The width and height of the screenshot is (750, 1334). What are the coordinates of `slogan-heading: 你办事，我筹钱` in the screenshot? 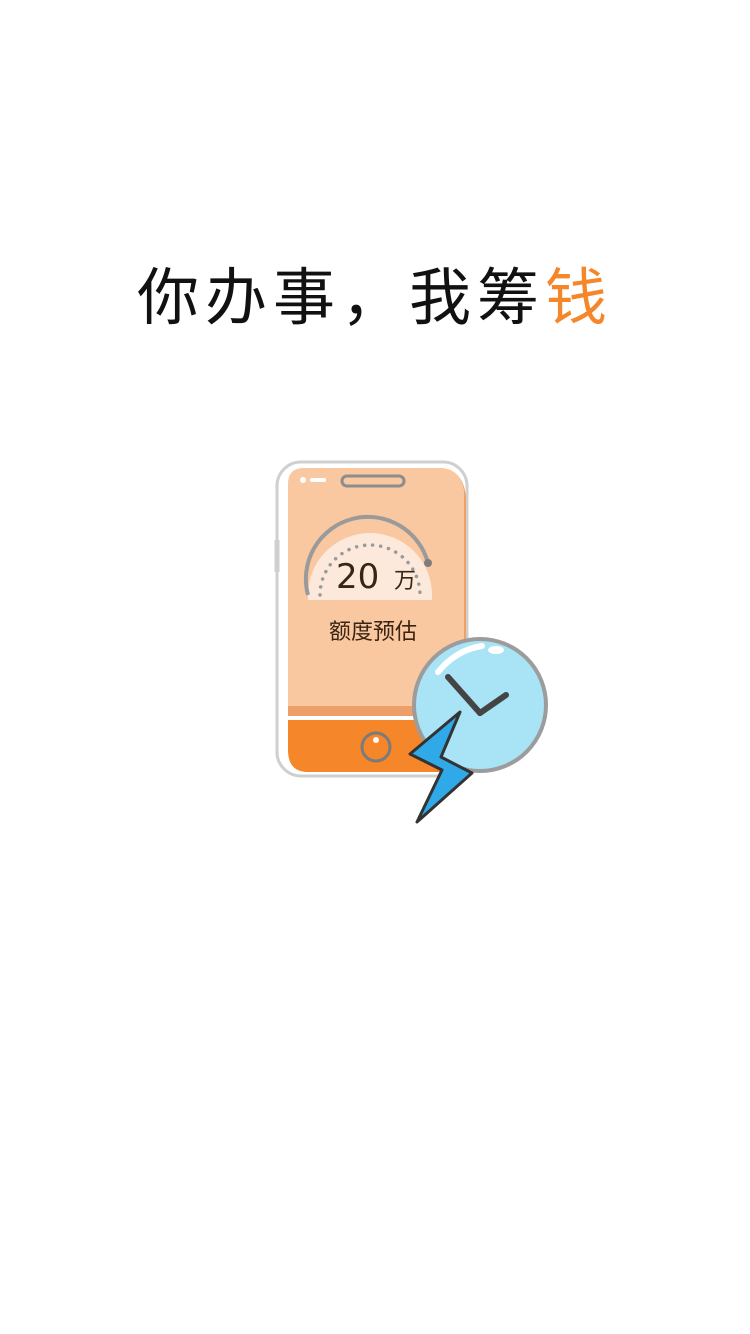 It's located at (375, 298).